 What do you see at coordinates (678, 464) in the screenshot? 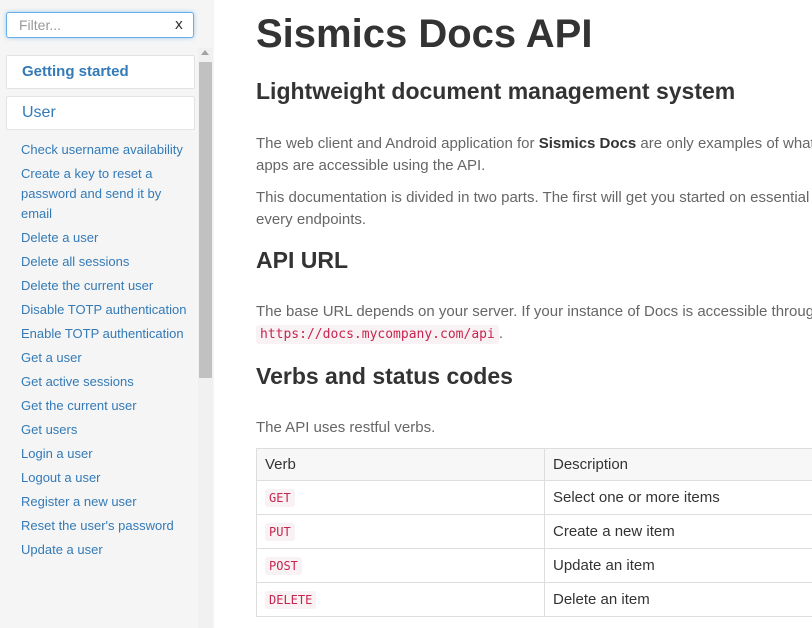
I see `column-header-description: Description` at bounding box center [678, 464].